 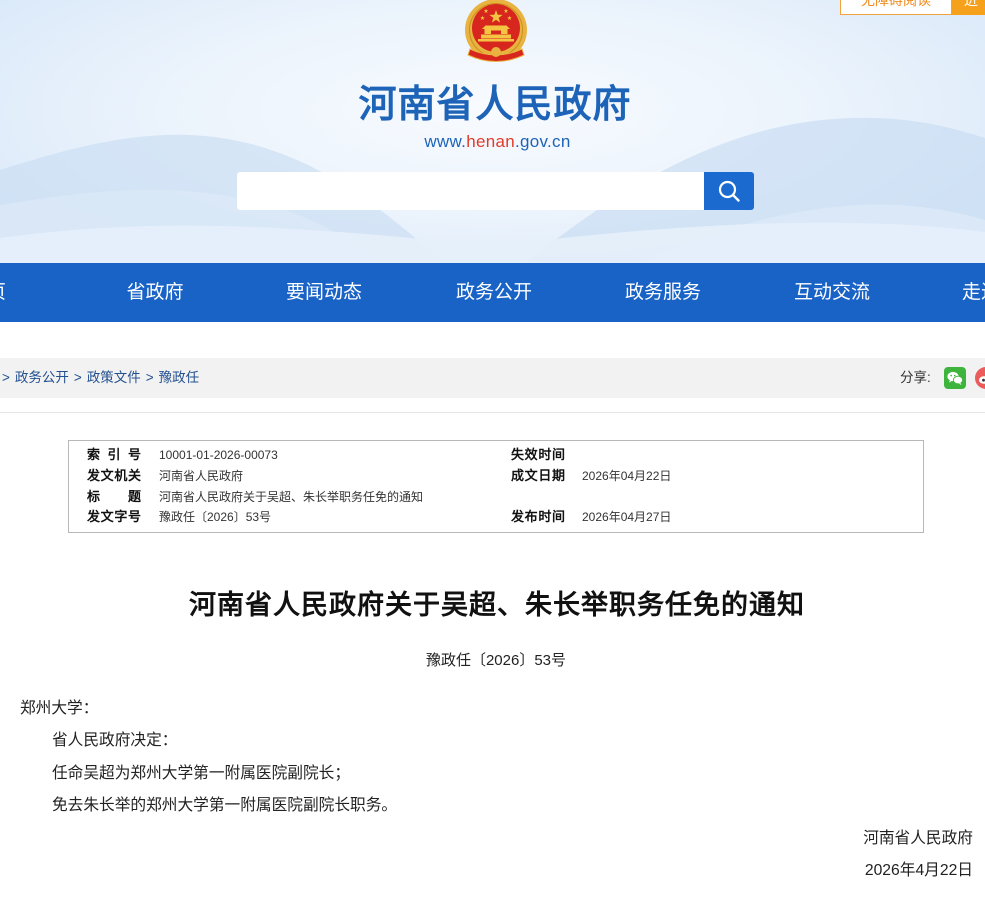 I want to click on care-mode-button: 进, so click(x=968, y=7).